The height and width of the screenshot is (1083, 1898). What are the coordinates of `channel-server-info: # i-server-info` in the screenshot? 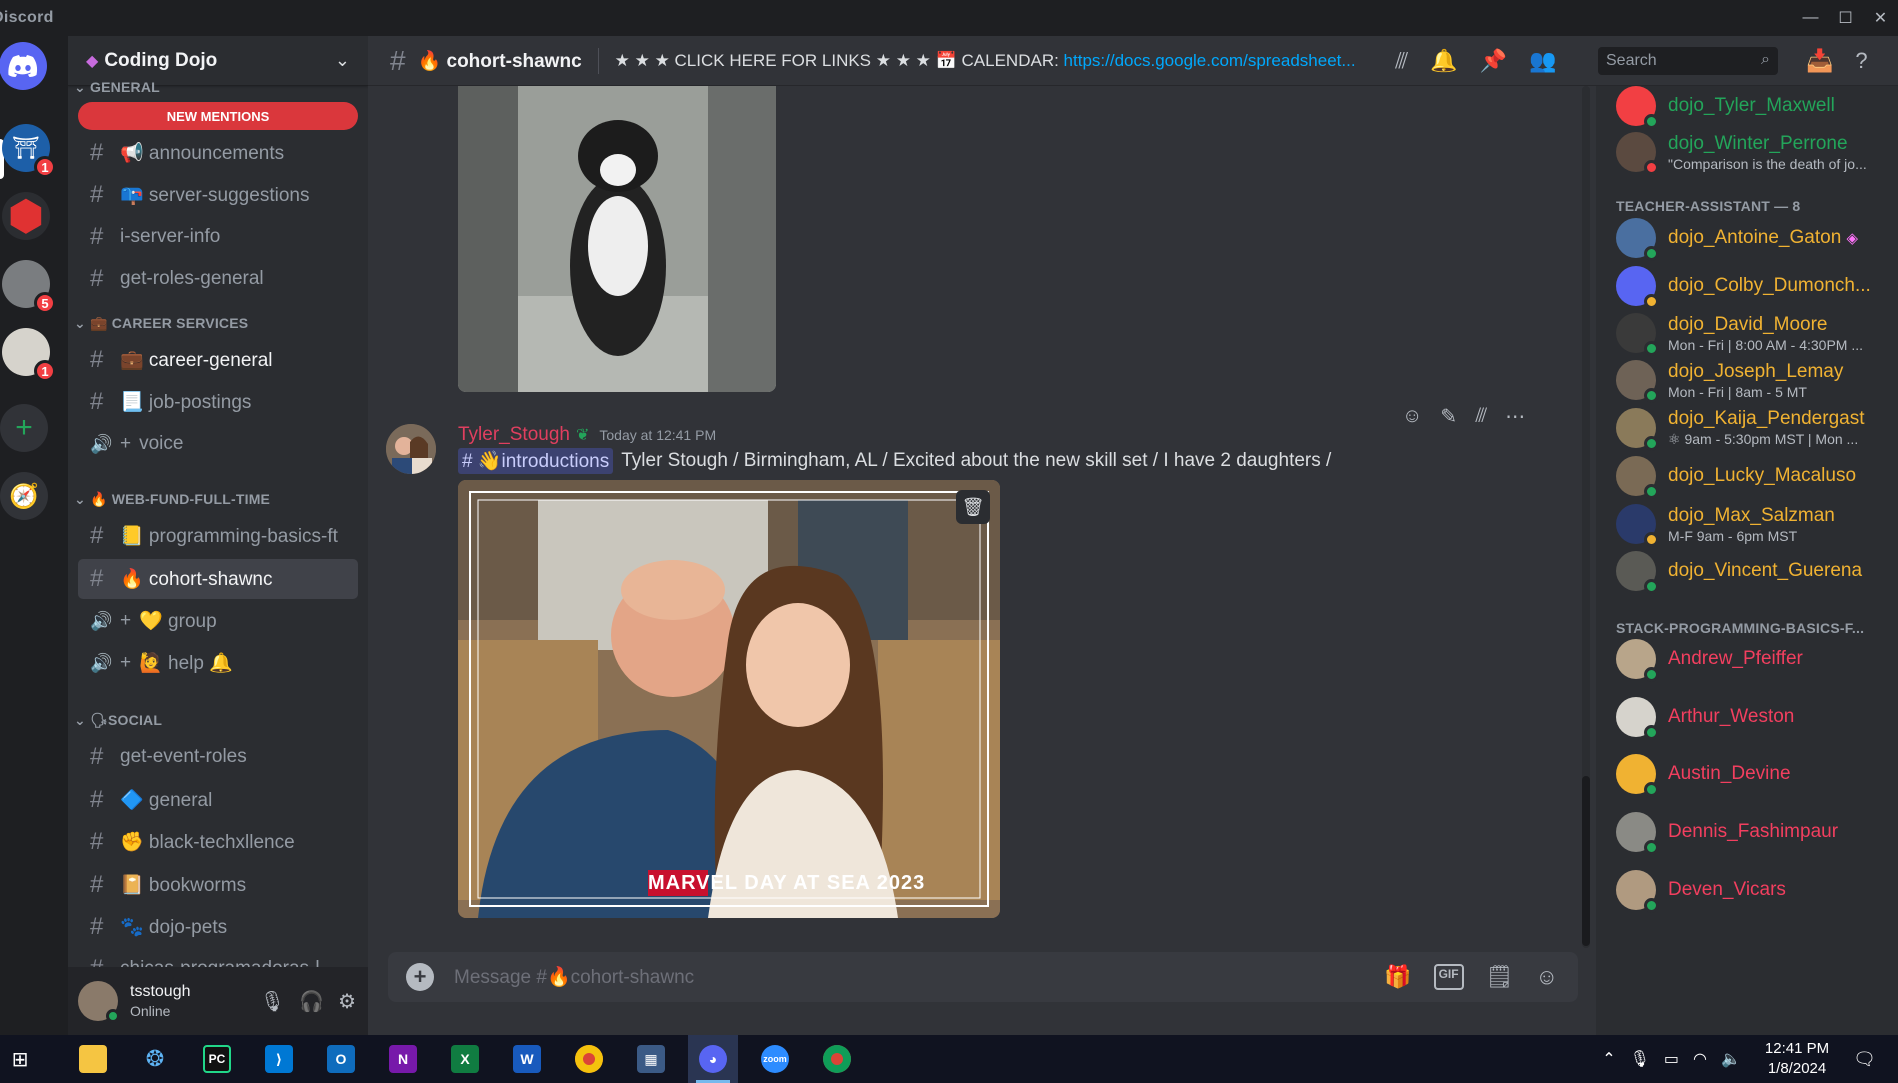 It's located at (218, 237).